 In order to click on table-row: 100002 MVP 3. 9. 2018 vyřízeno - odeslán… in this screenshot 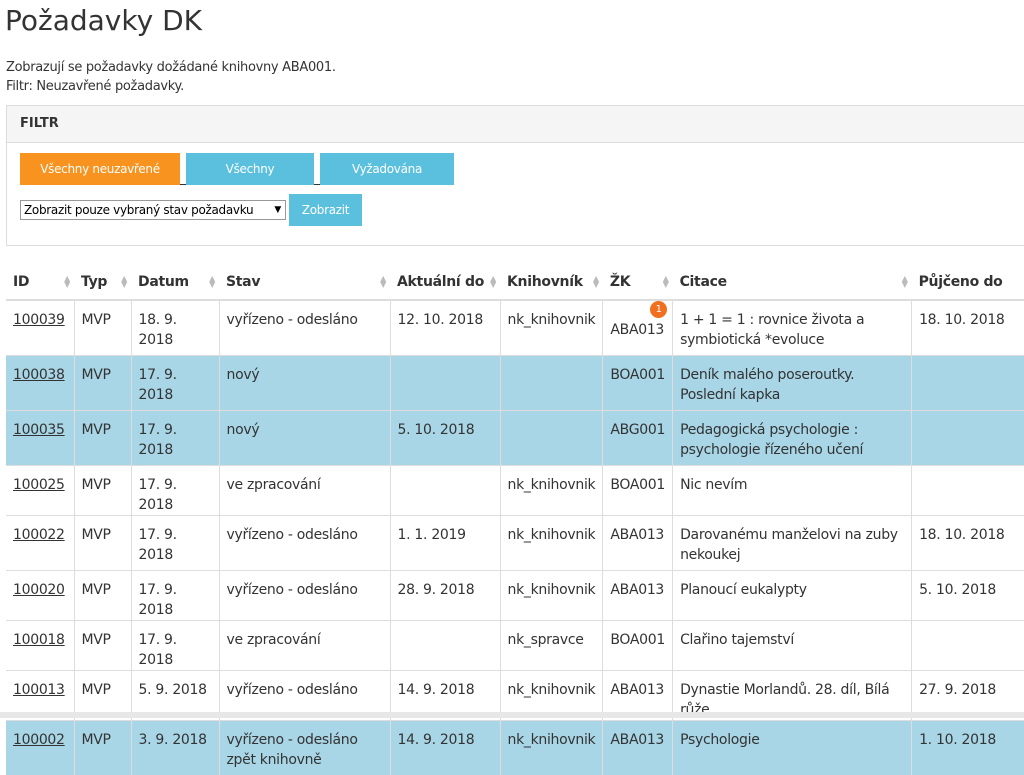, I will do `click(515, 748)`.